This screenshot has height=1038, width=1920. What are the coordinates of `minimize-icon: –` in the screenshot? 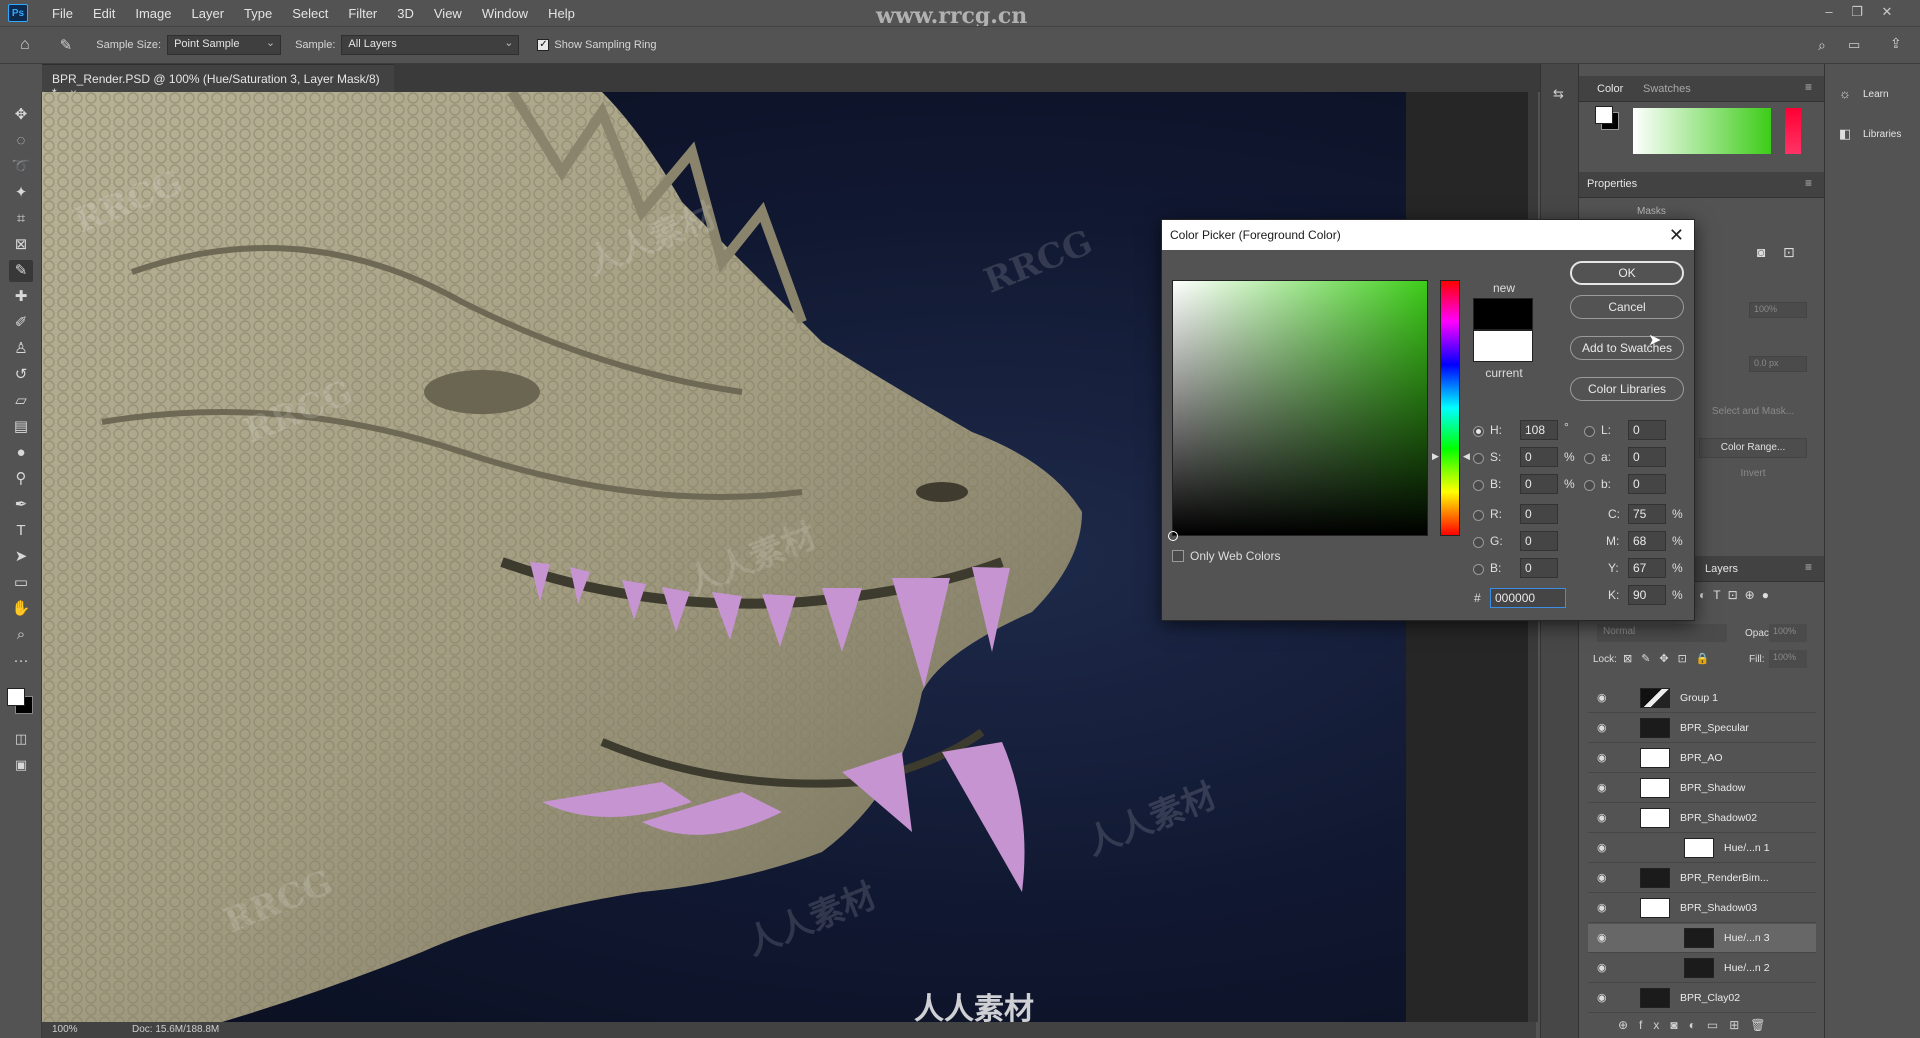 It's located at (1829, 12).